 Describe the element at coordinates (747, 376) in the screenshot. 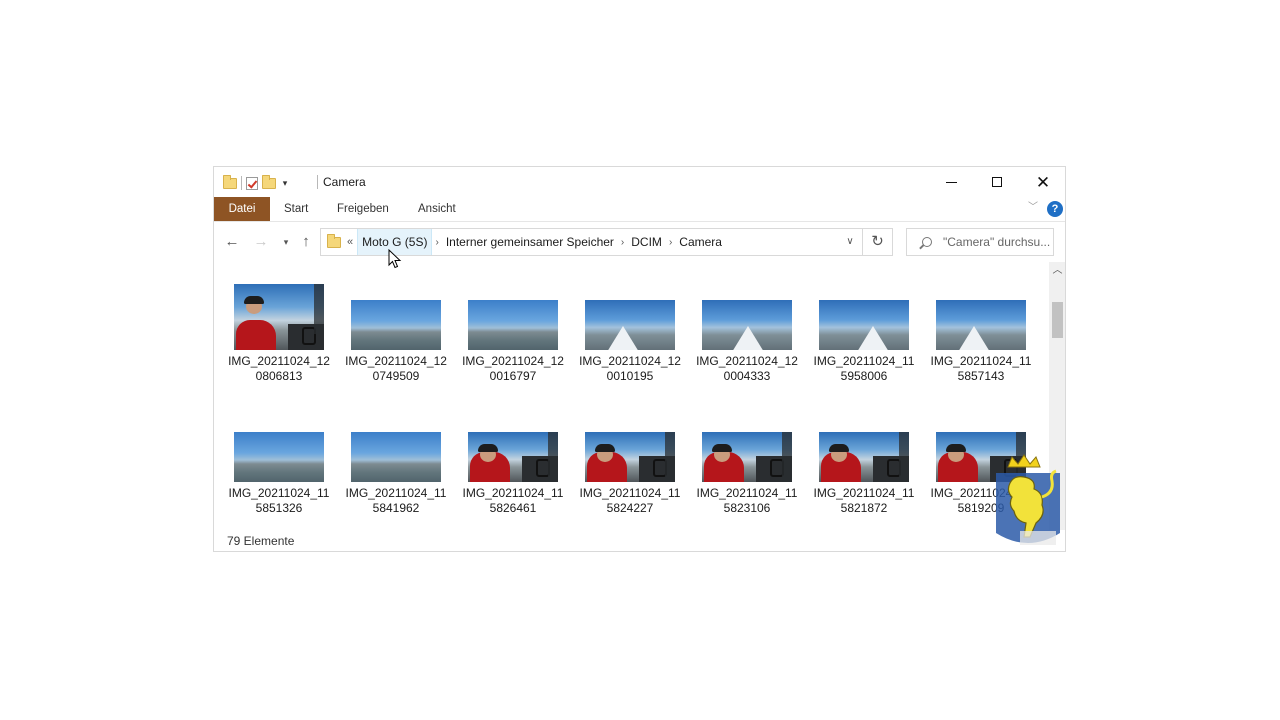

I see `file-name-continued: 0004333` at that location.